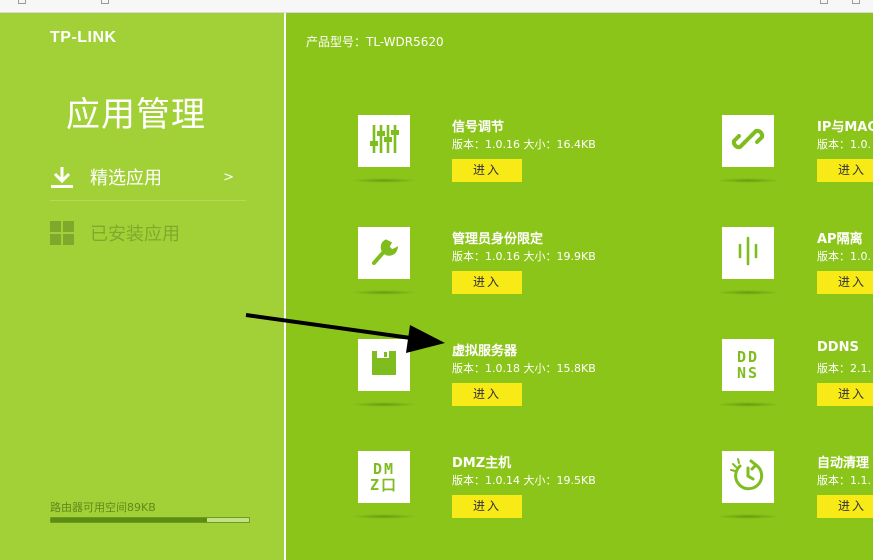 The width and height of the screenshot is (873, 560). I want to click on dmz-icon: DM Z口, so click(384, 477).